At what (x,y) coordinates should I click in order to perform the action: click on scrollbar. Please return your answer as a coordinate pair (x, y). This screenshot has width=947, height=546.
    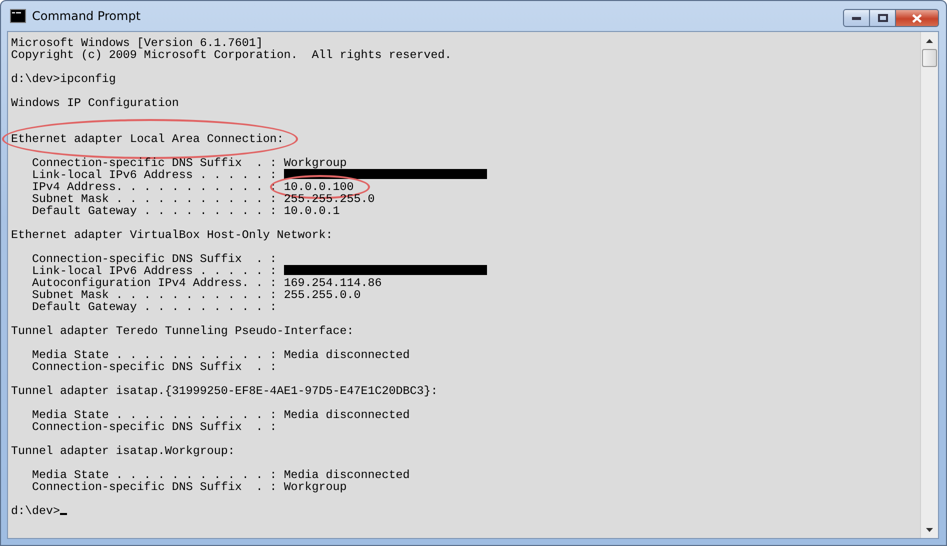
    Looking at the image, I should click on (929, 285).